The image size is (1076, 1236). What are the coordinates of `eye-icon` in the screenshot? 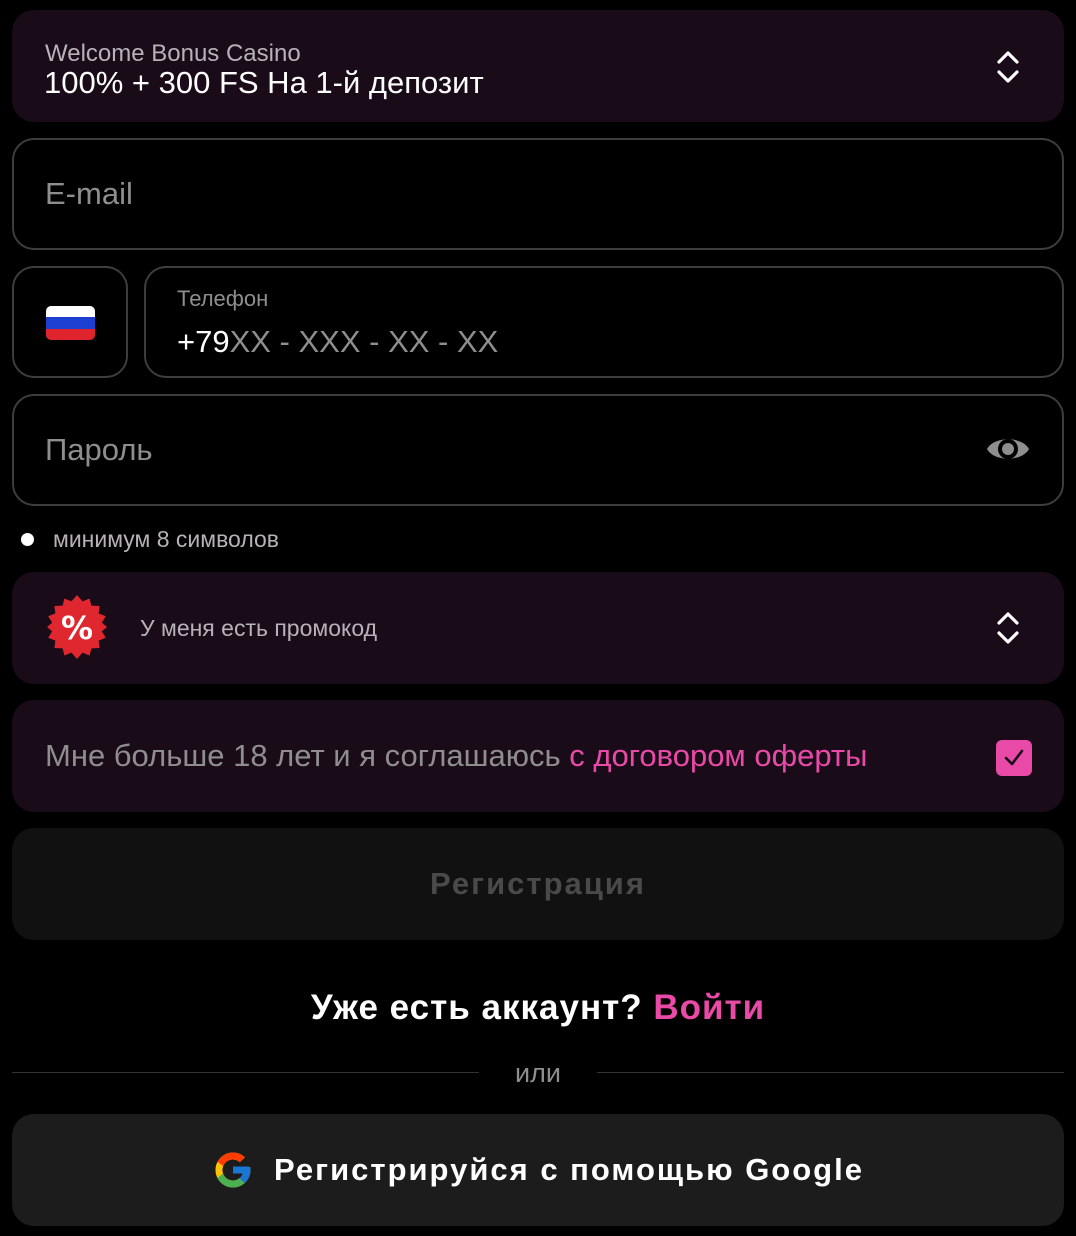 It's located at (1008, 449).